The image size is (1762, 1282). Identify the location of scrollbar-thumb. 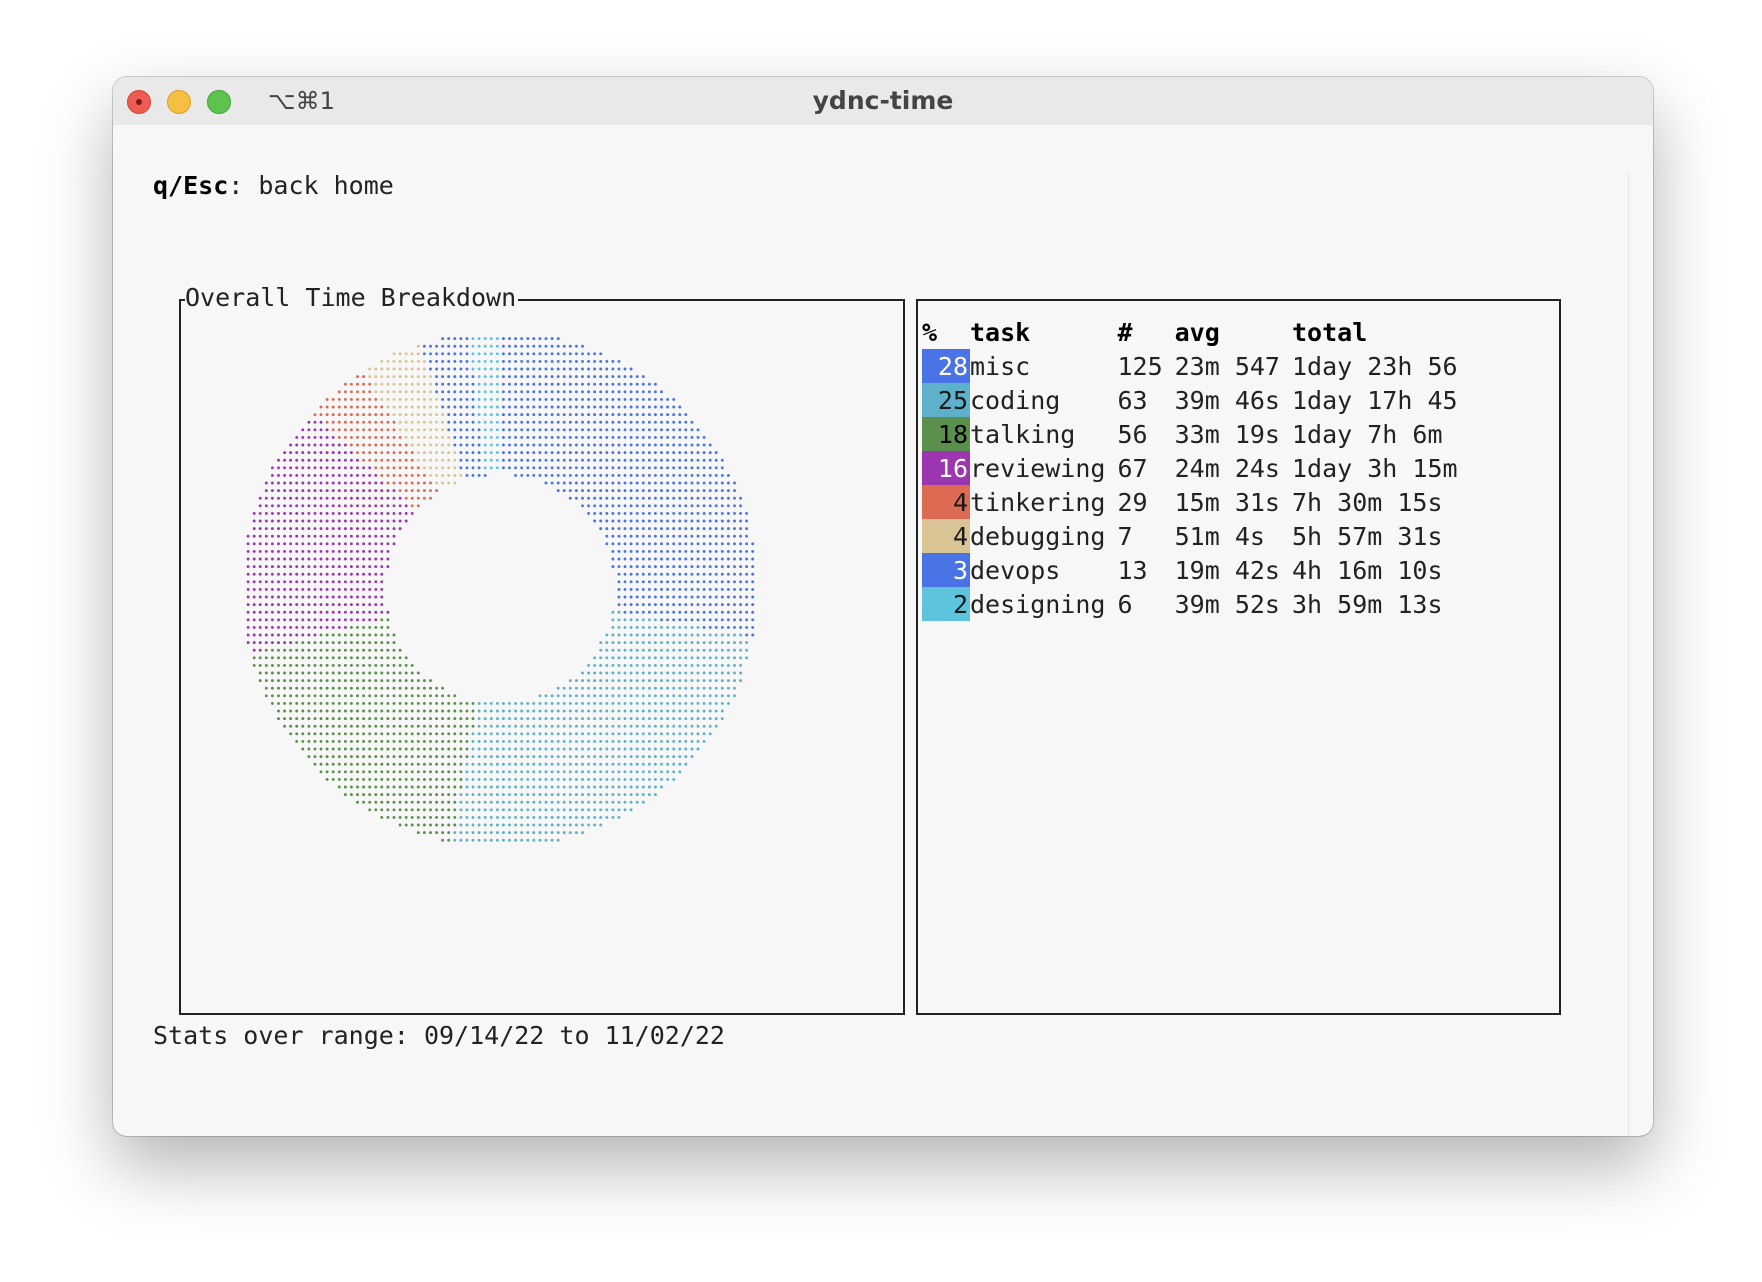
(1643, 1135).